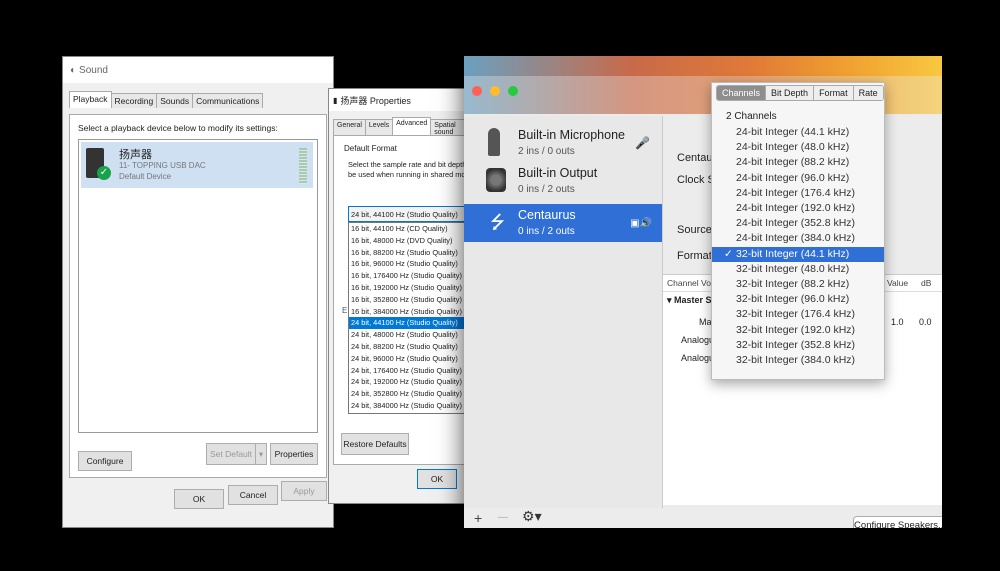 The image size is (1000, 571). What do you see at coordinates (563, 181) in the screenshot?
I see `device-row-builtin-output: Built-in Output 0 ins / 2 outs` at bounding box center [563, 181].